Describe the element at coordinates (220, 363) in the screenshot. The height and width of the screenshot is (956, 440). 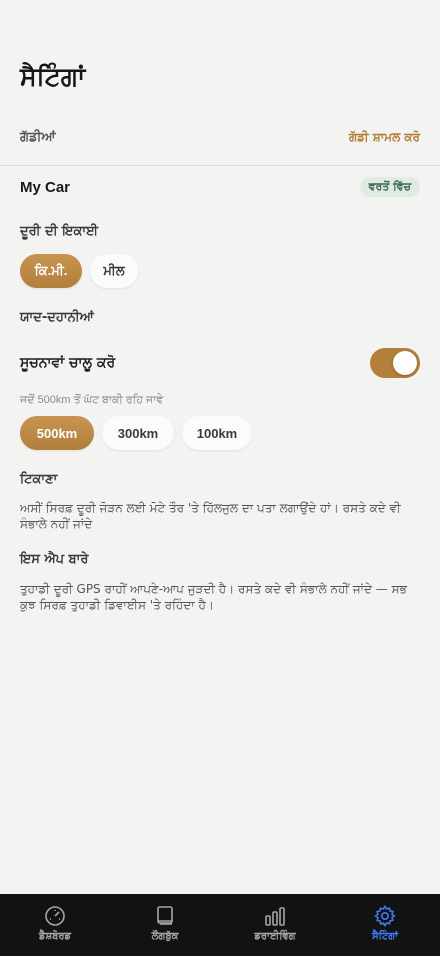
I see `notifications-row: ਸੂਚਨਾਵਾਂ ਚਾਲੂ ਕਰੋ` at that location.